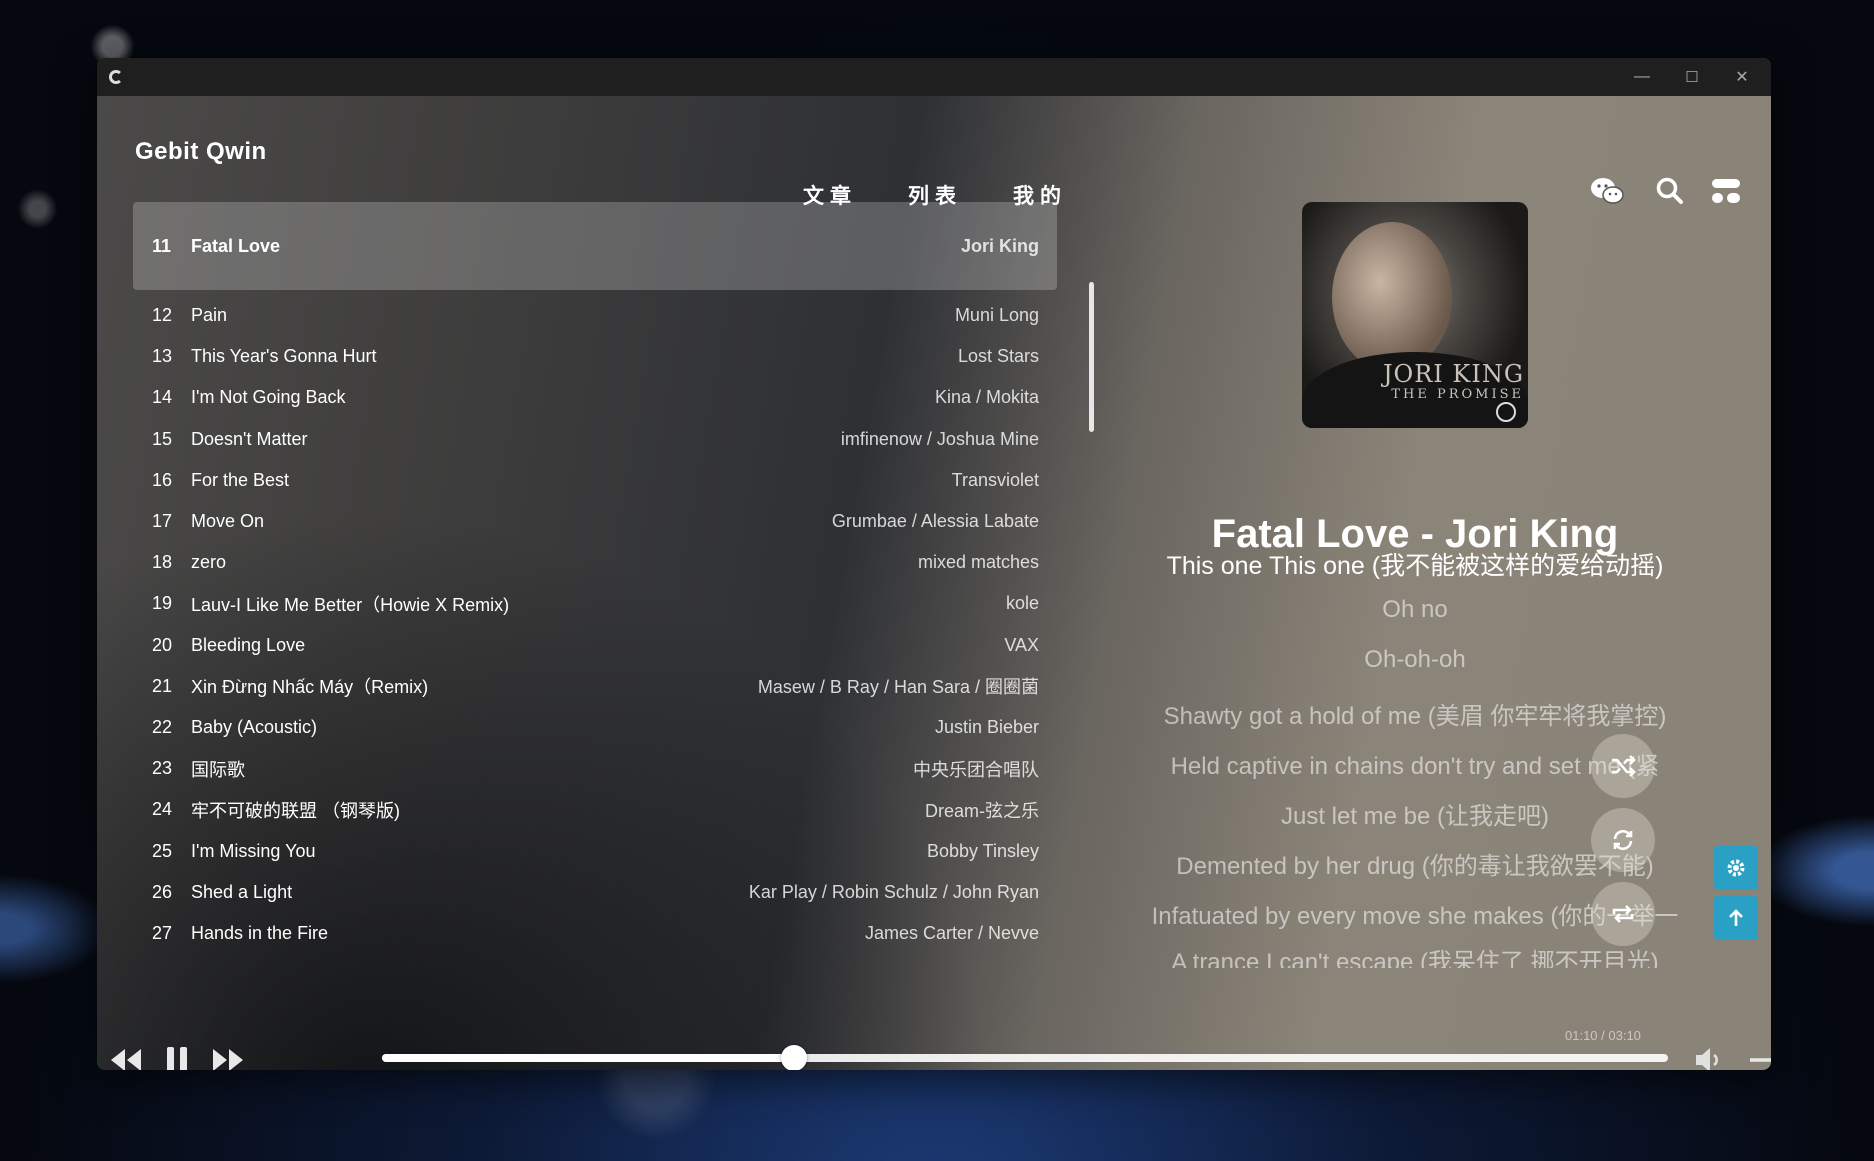 This screenshot has width=1874, height=1161. Describe the element at coordinates (201, 152) in the screenshot. I see `app-logo: Gebit Qwin` at that location.